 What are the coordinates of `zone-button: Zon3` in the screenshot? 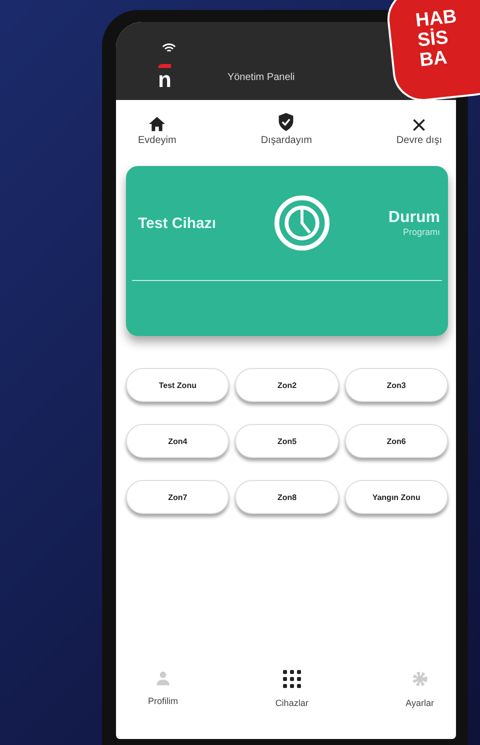 It's located at (396, 385).